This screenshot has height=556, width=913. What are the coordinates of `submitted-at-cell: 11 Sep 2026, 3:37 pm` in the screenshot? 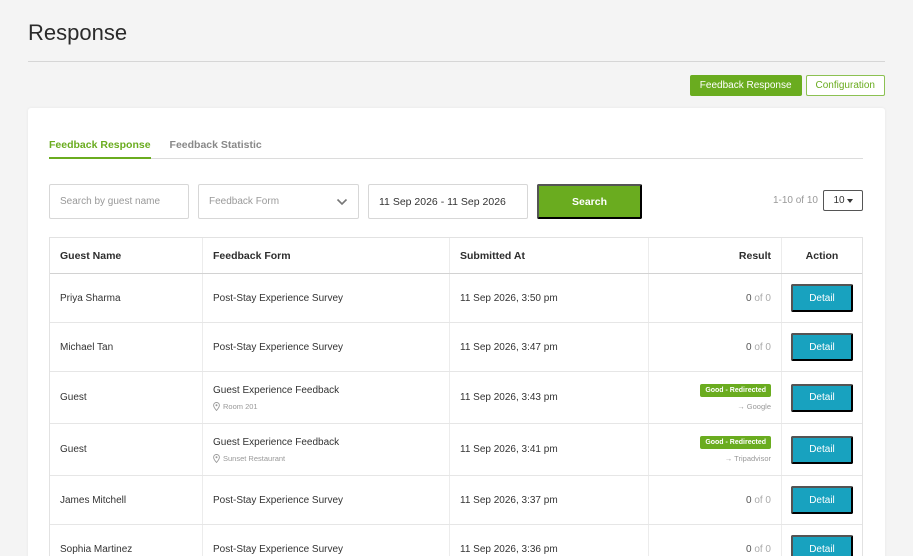 It's located at (549, 500).